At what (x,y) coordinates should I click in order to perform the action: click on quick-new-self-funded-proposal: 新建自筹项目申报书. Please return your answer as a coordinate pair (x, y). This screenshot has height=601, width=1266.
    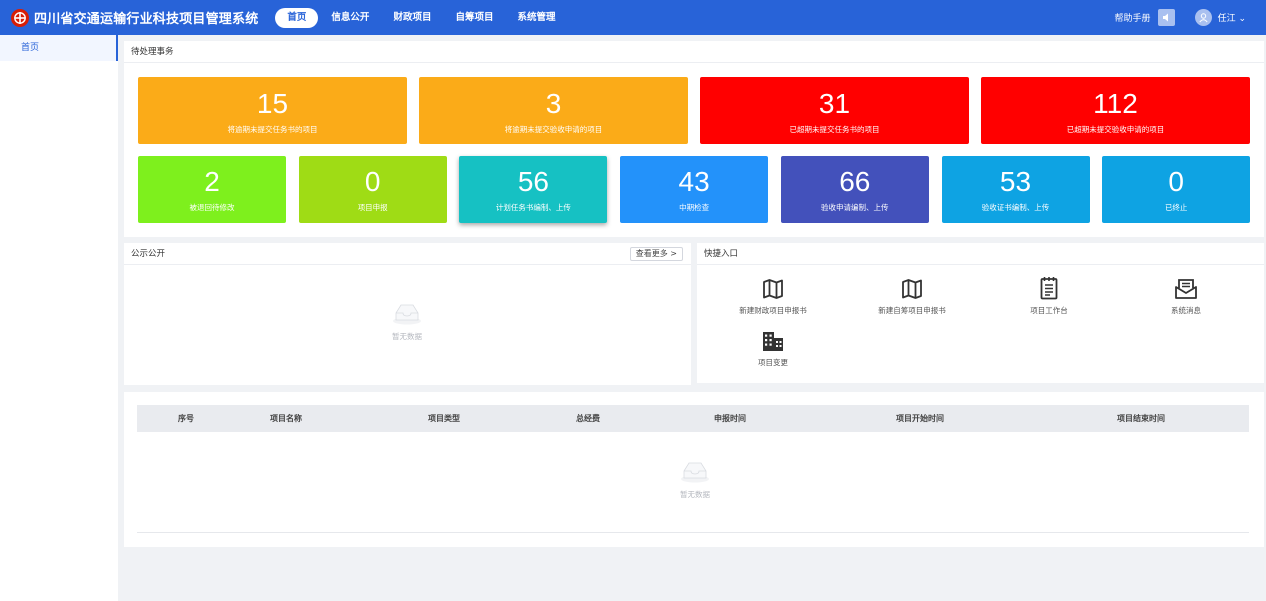
    Looking at the image, I should click on (912, 297).